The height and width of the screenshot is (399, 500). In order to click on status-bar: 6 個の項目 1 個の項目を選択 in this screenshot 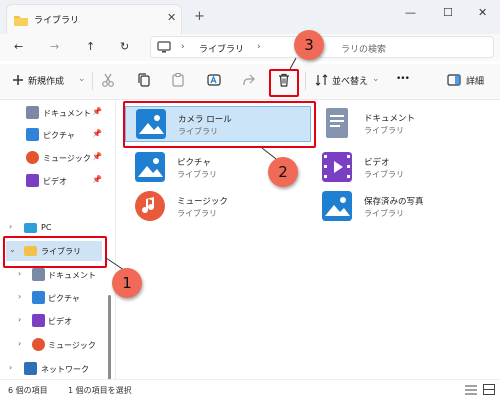, I will do `click(250, 389)`.